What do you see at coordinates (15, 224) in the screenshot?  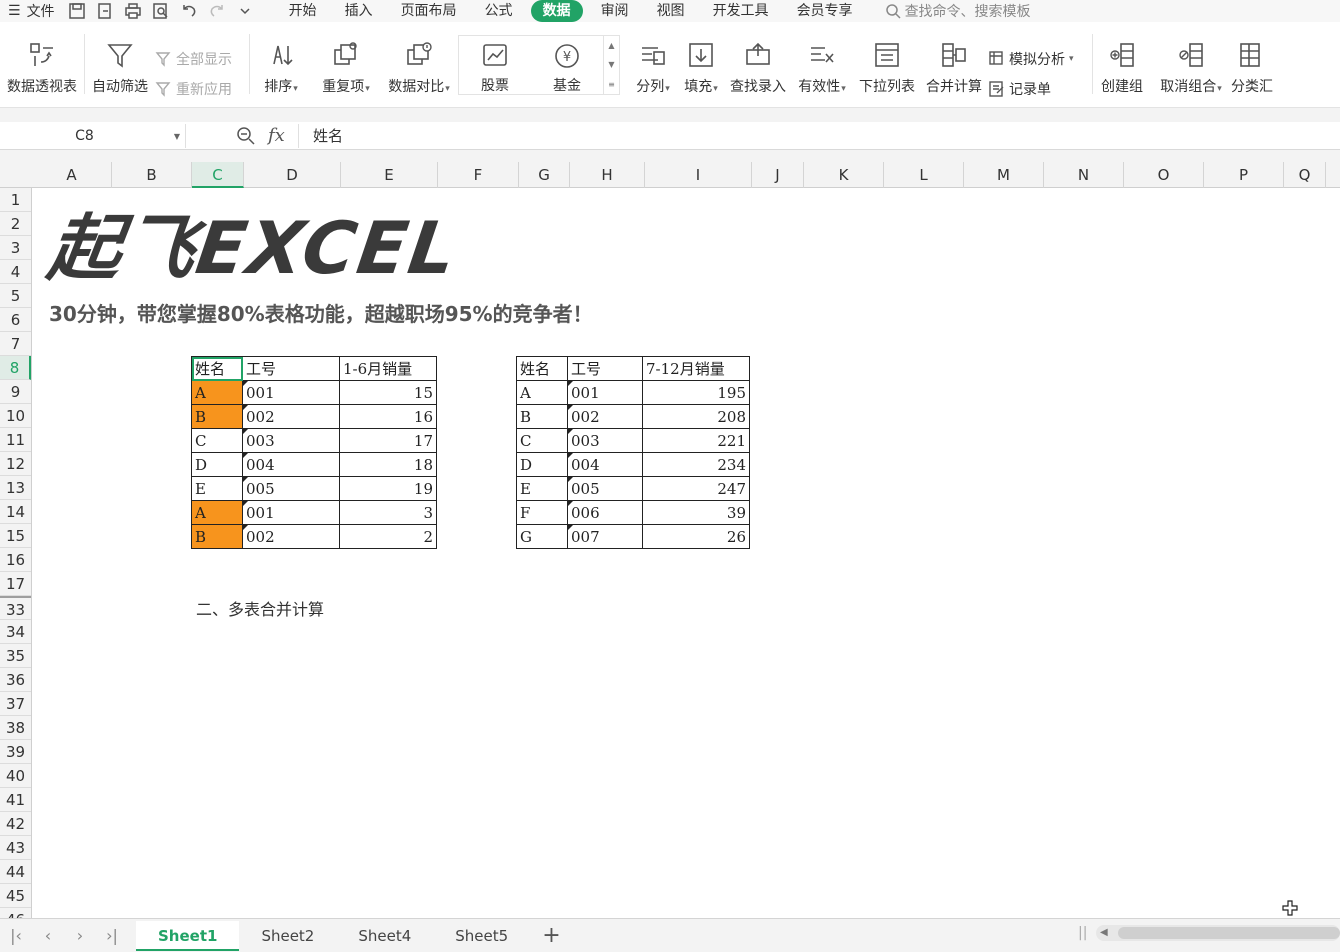 I see `row-header-2: 2` at bounding box center [15, 224].